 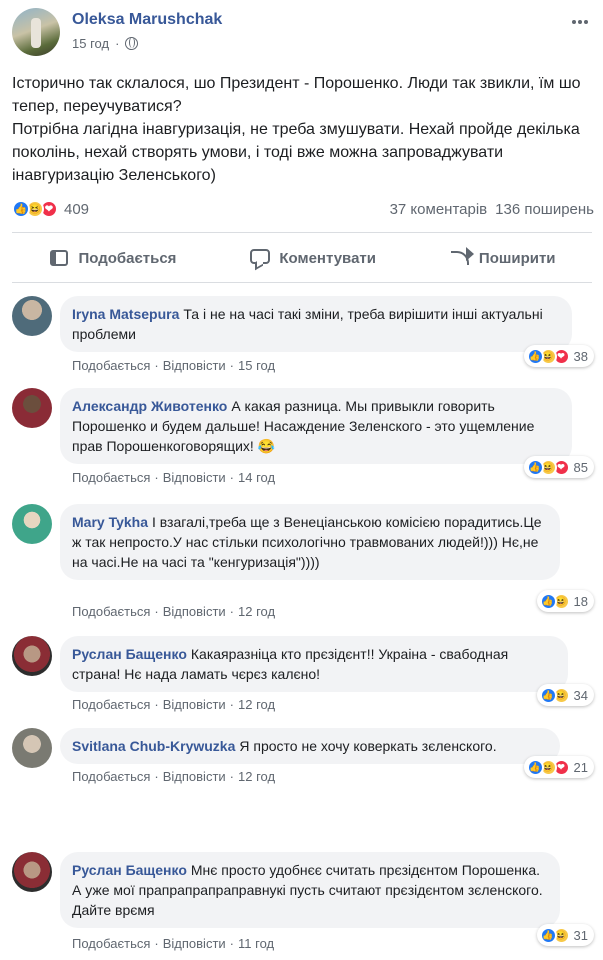 What do you see at coordinates (565, 601) in the screenshot?
I see `comment-reactions: 👍 😆 18` at bounding box center [565, 601].